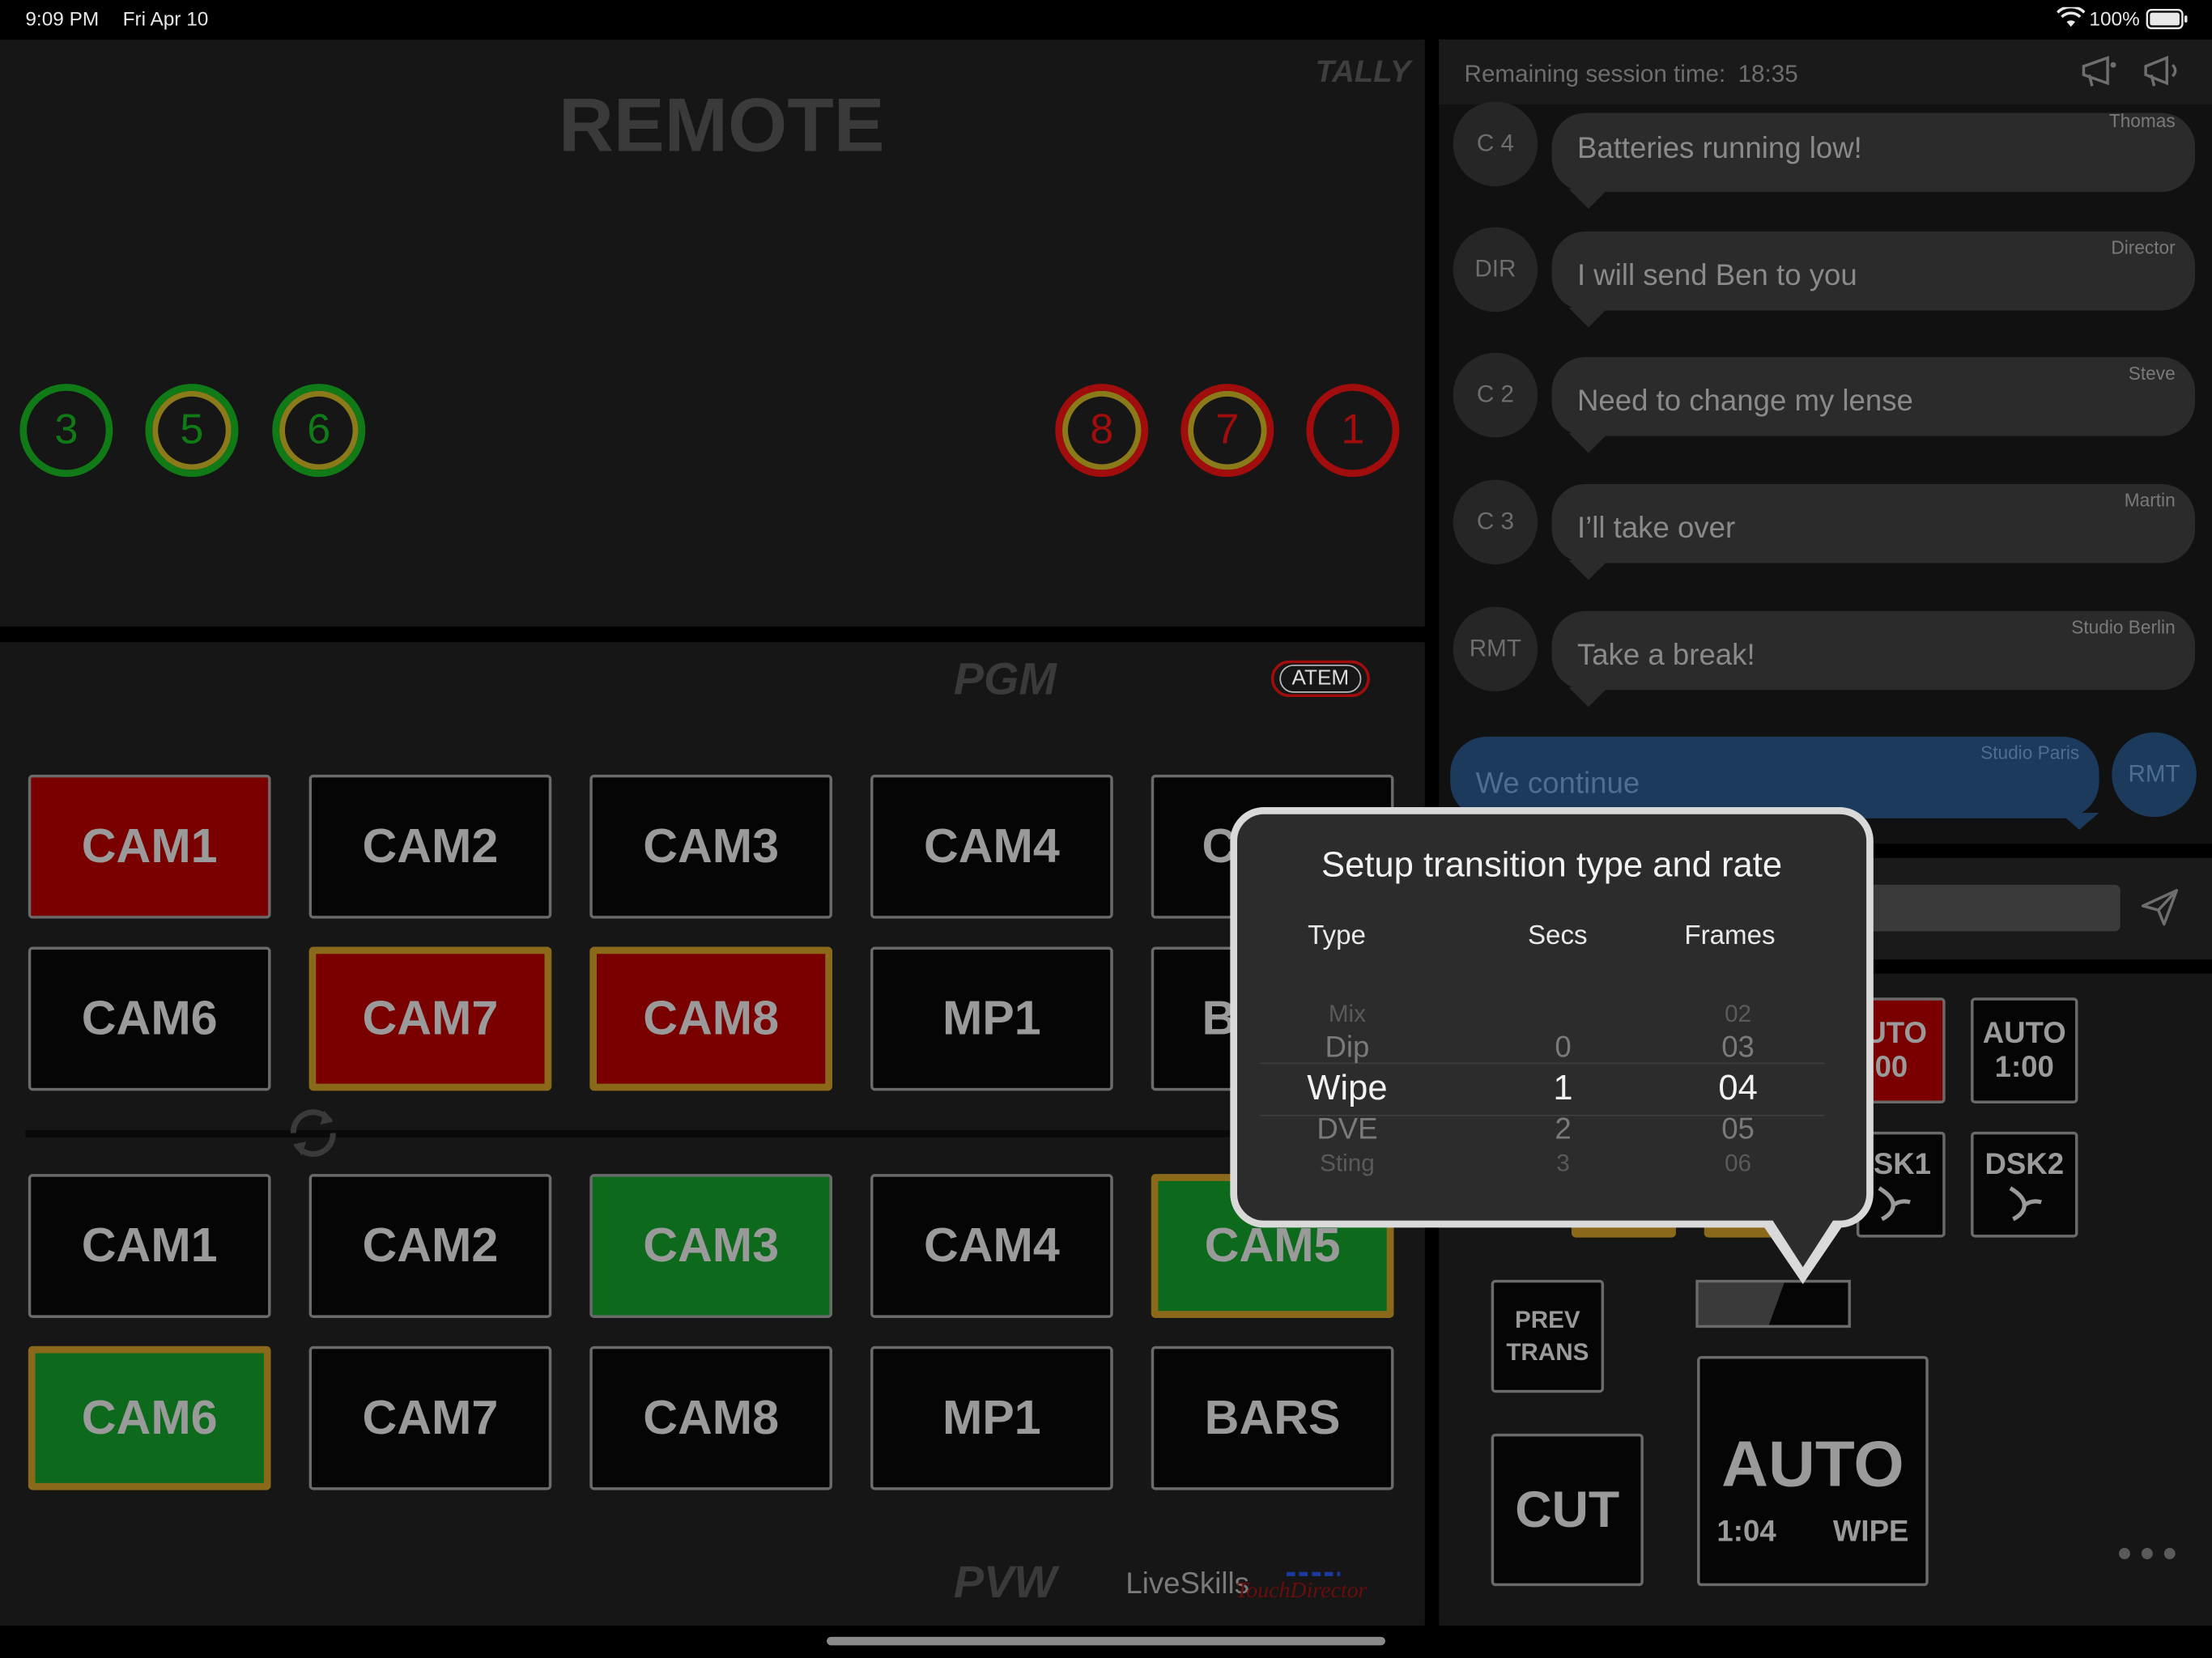 The height and width of the screenshot is (1658, 2212). I want to click on avatar-c3: C 3, so click(1496, 522).